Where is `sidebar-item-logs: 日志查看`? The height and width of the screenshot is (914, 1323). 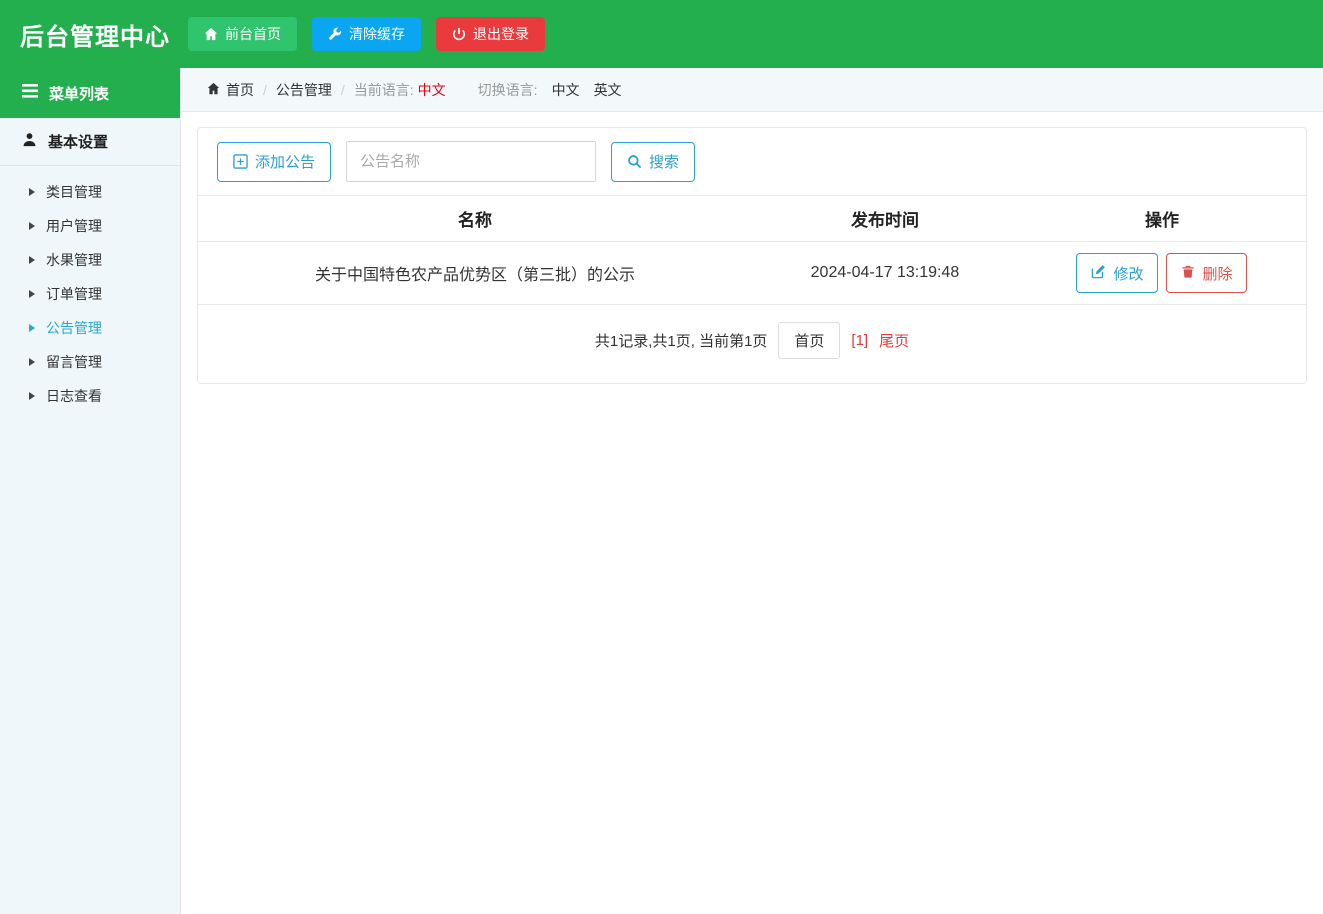 sidebar-item-logs: 日志查看 is located at coordinates (90, 396).